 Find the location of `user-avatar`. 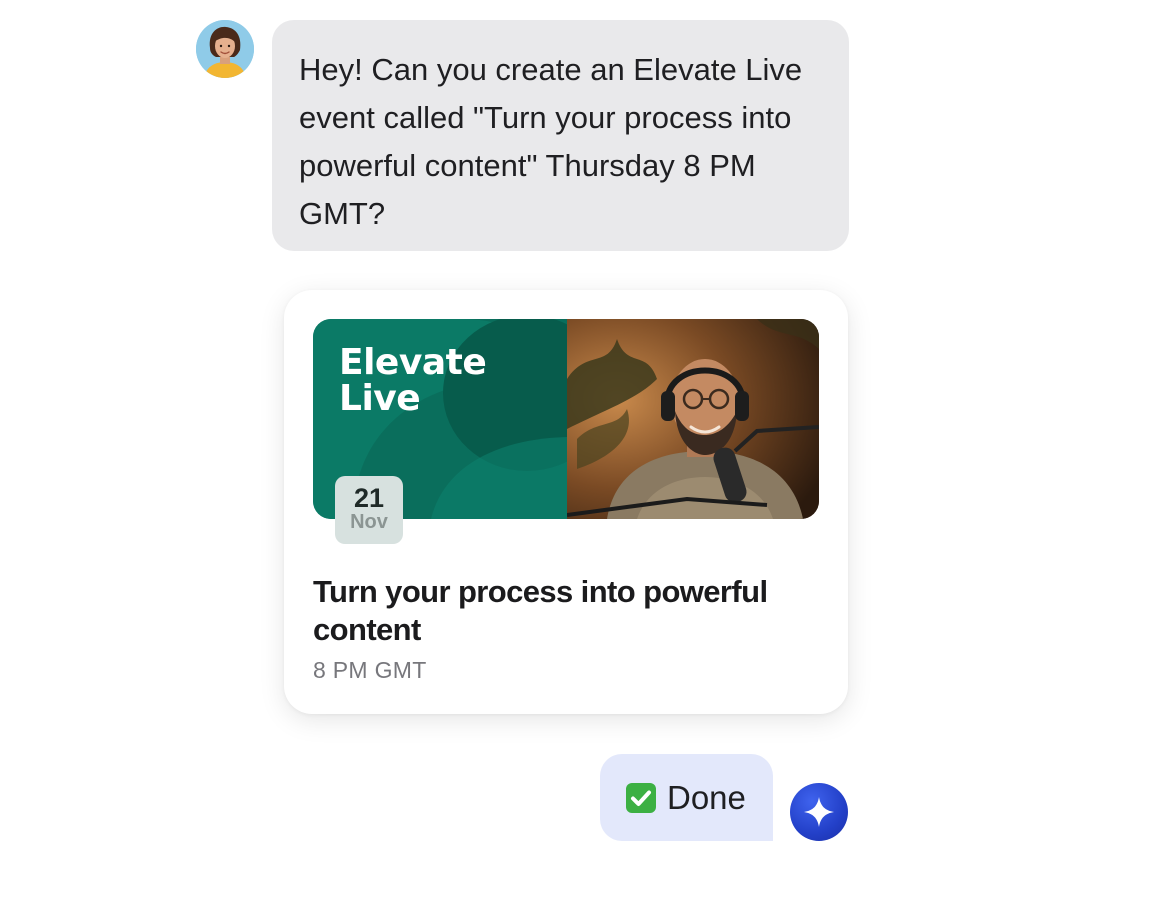

user-avatar is located at coordinates (225, 49).